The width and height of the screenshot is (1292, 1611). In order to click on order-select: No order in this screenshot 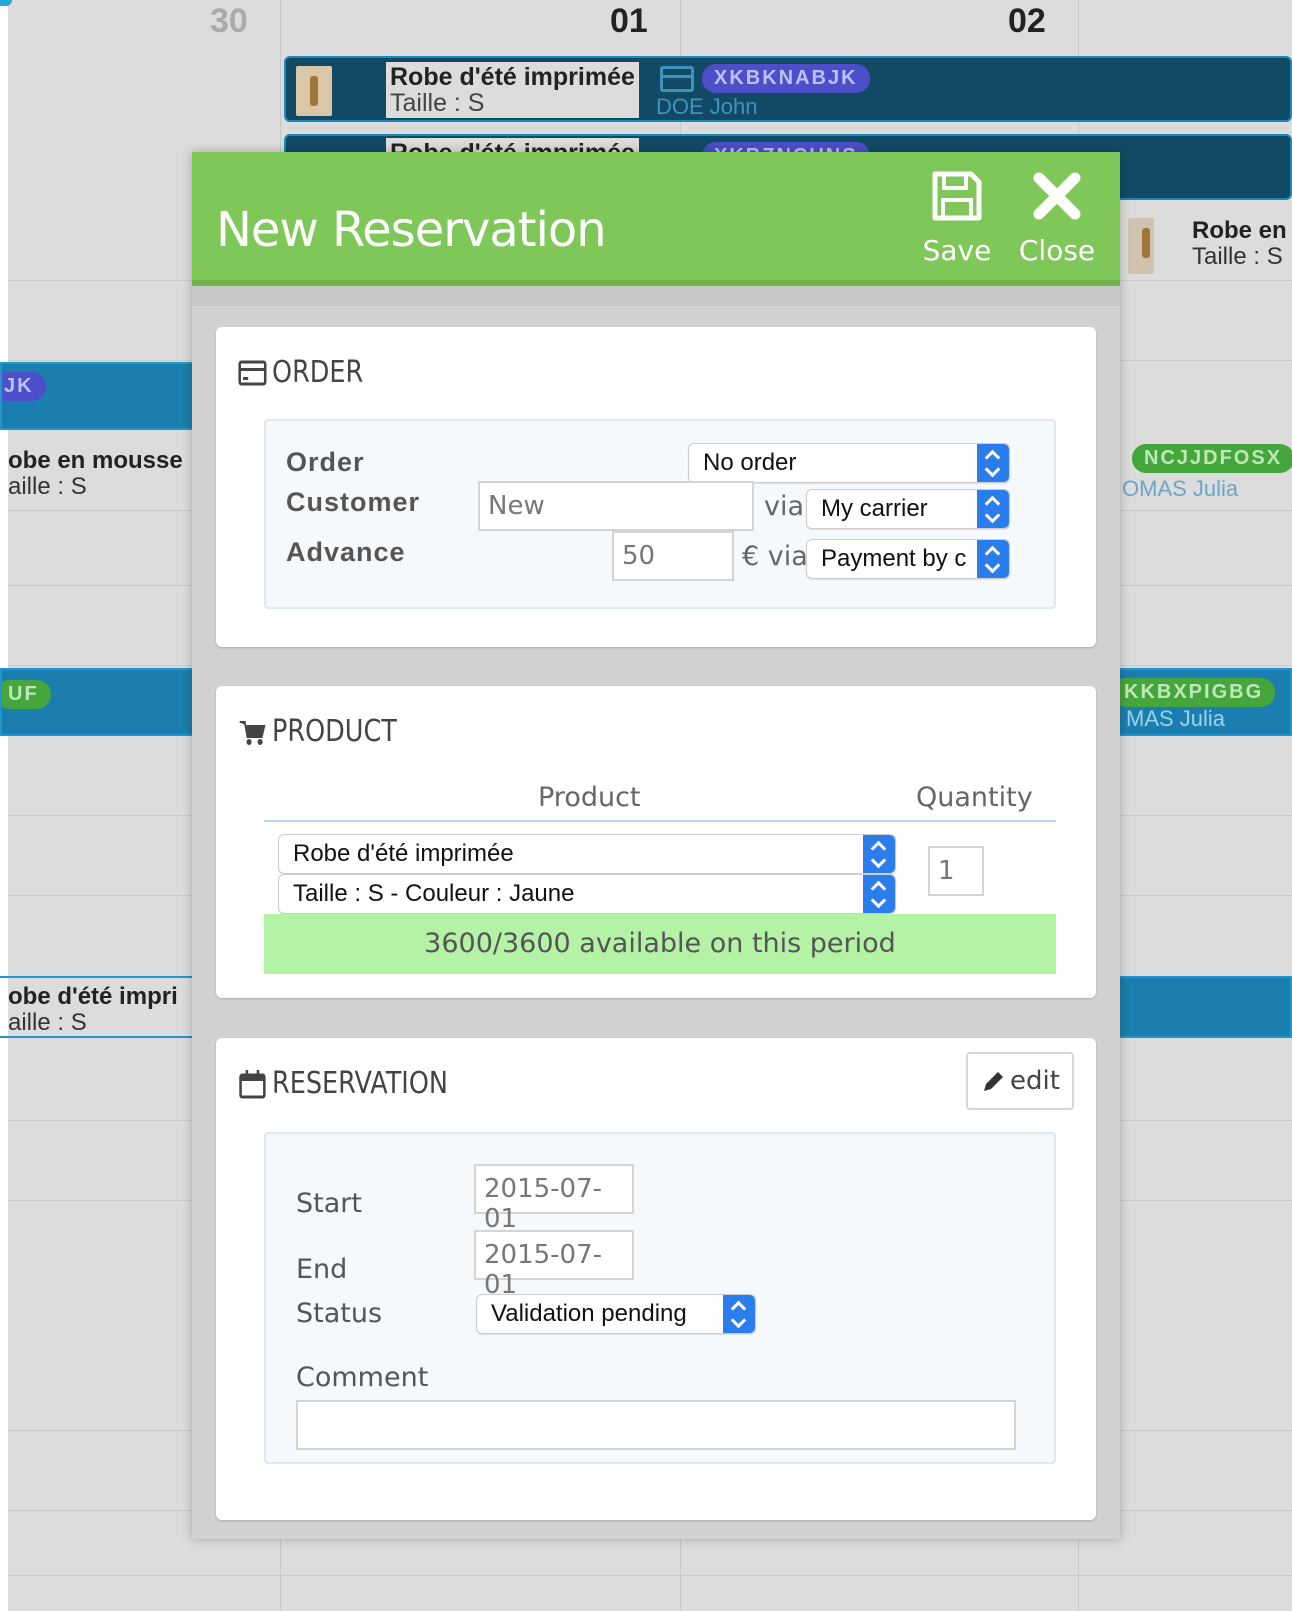, I will do `click(849, 463)`.